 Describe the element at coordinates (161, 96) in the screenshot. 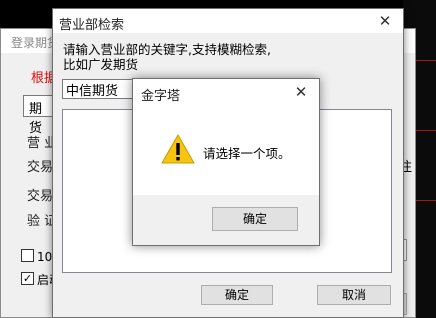

I see `alert-title: 金字塔` at that location.